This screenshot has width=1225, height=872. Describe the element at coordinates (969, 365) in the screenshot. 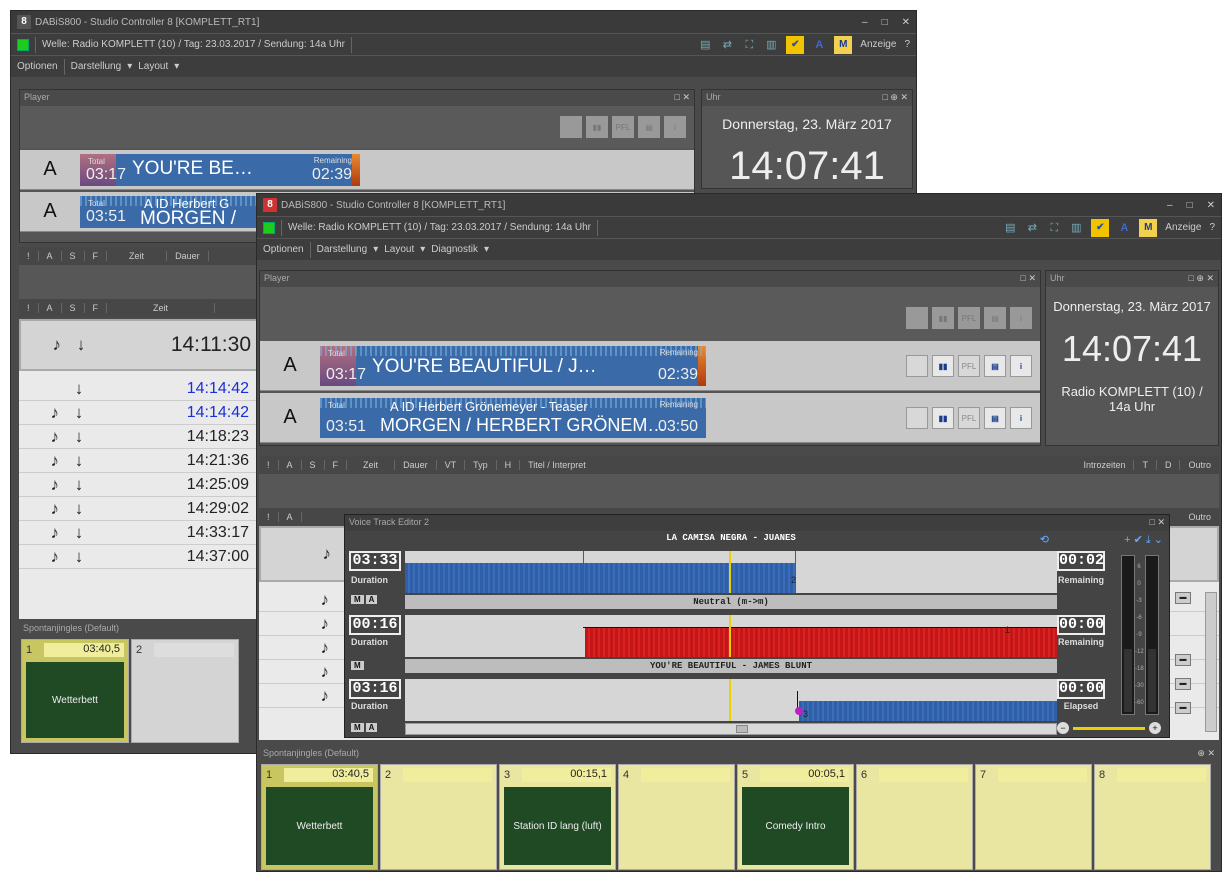

I see `player-1-pfl-button: PFL` at that location.